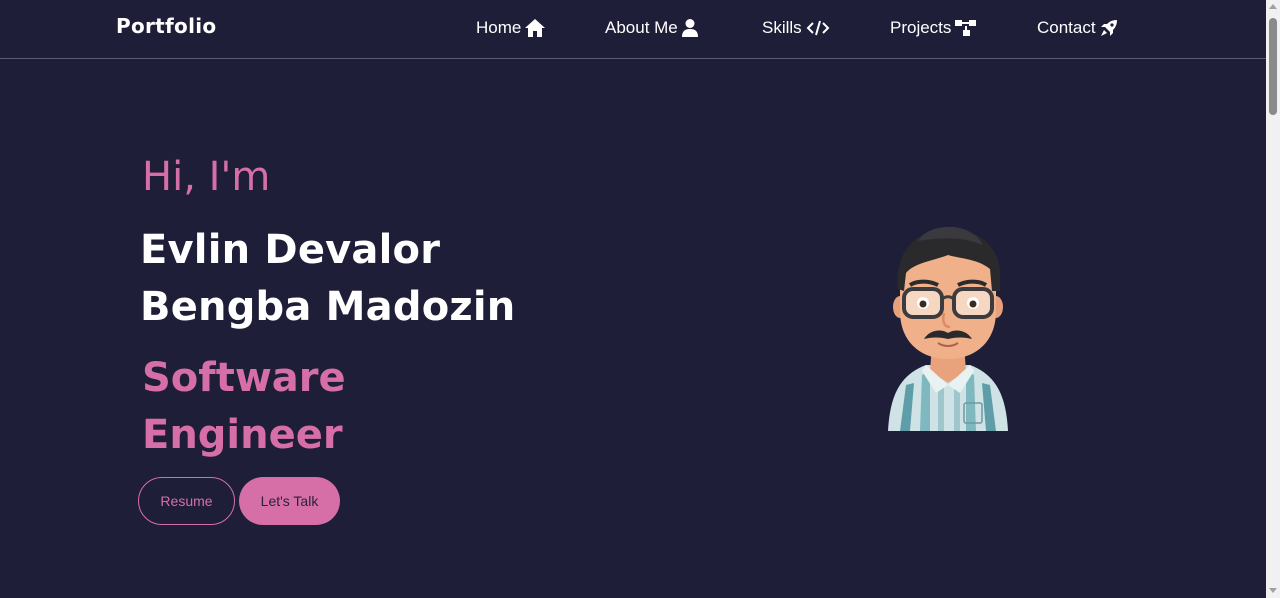 This screenshot has width=1280, height=598. What do you see at coordinates (242, 435) in the screenshot?
I see `role-line-2: Engineer` at bounding box center [242, 435].